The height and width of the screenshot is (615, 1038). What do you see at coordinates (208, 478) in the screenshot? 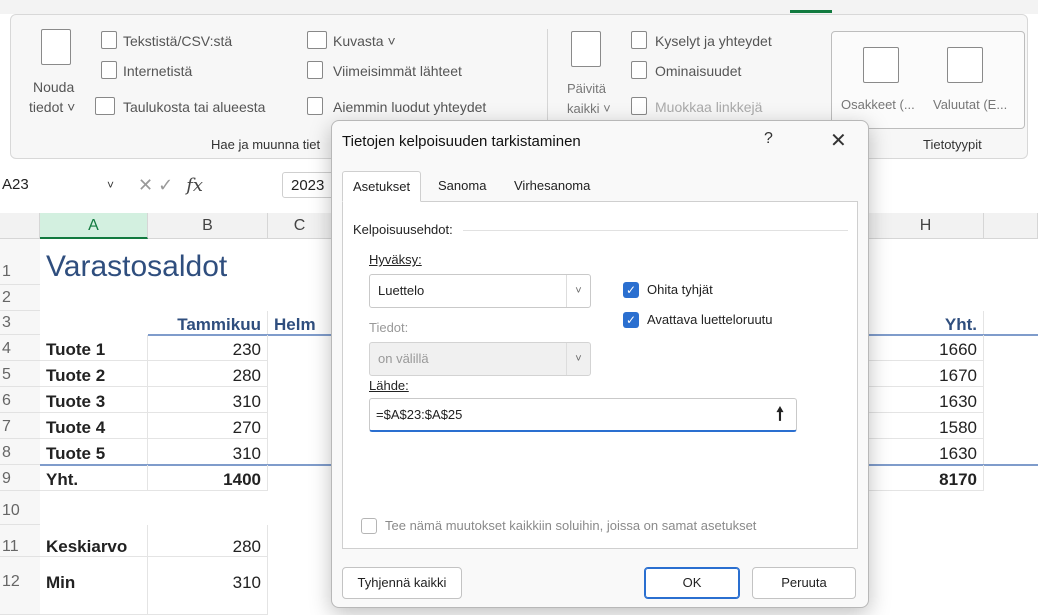
I see `total-cell: 1400` at bounding box center [208, 478].